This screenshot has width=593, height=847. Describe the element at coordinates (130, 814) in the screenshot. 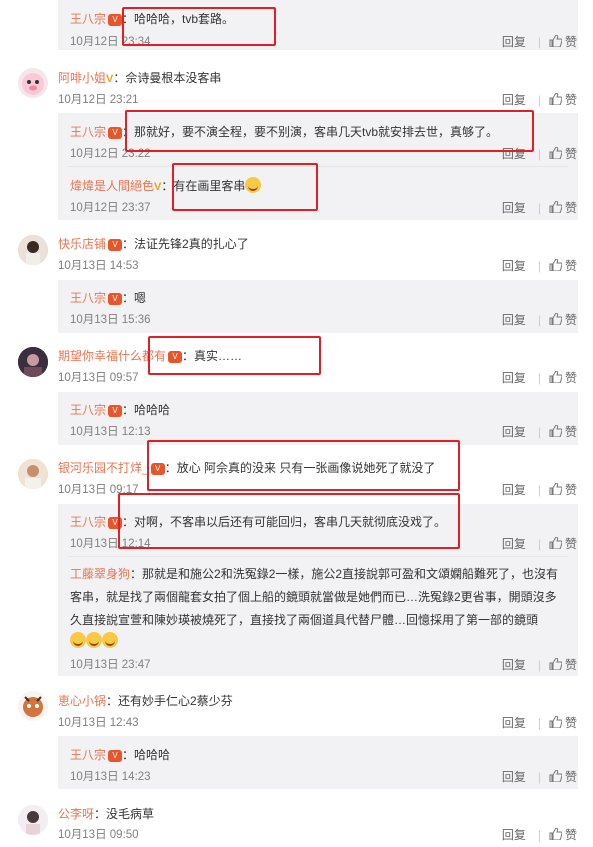

I see `comment-text: 没毛病草` at that location.